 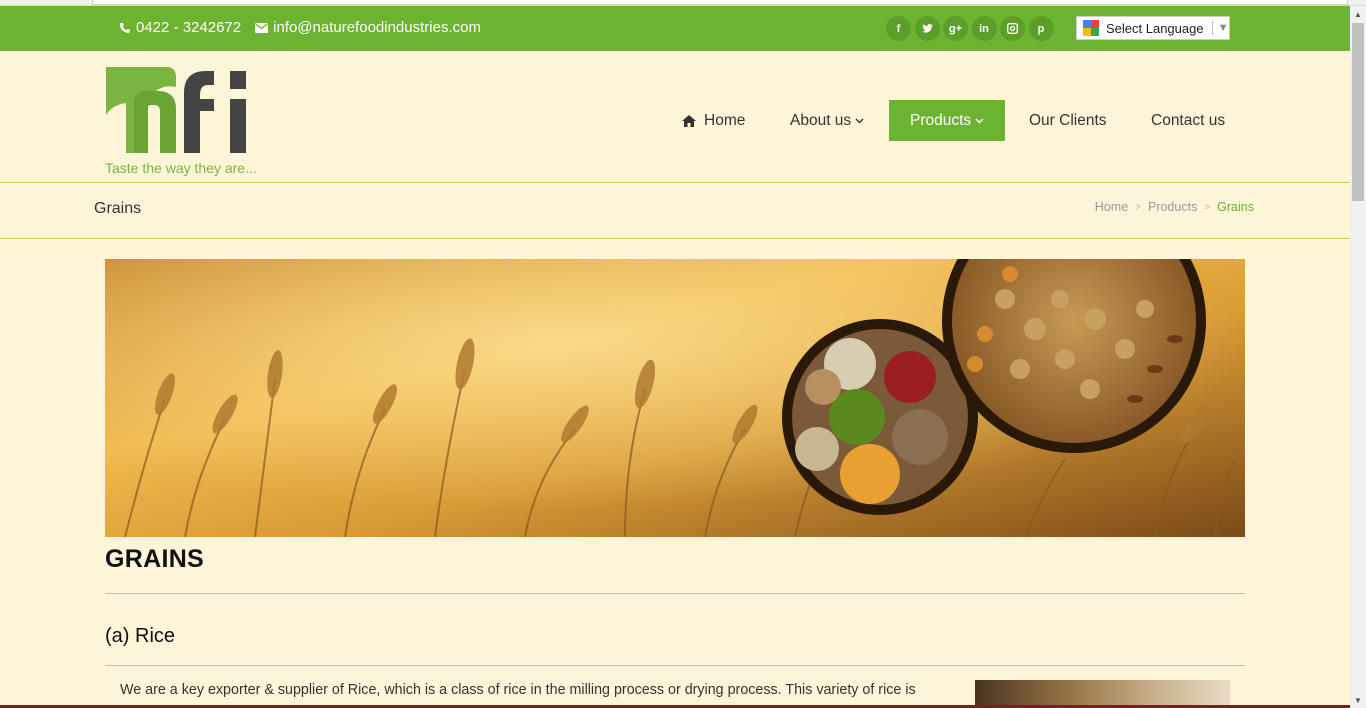 I want to click on nav-products-label: Products, so click(x=941, y=120).